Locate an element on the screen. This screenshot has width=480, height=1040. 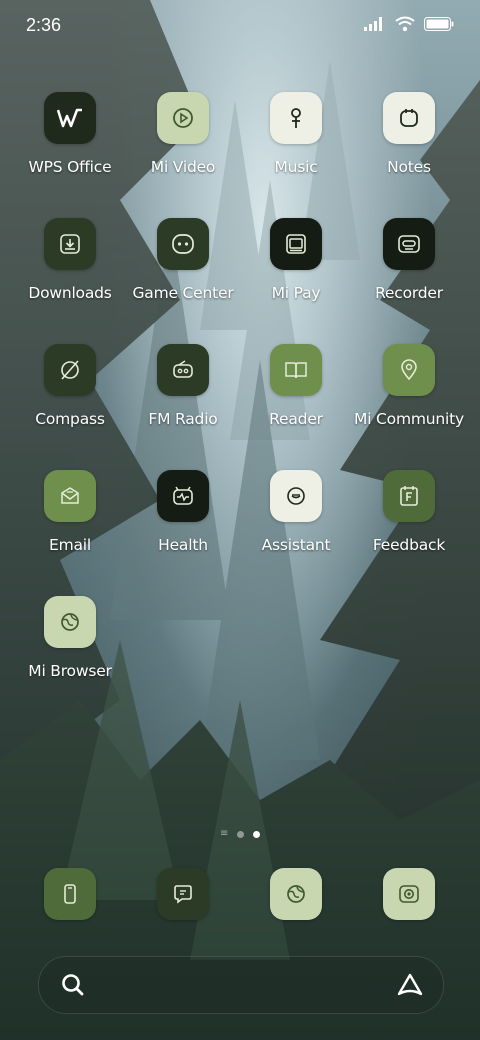
wps-icon is located at coordinates (70, 118).